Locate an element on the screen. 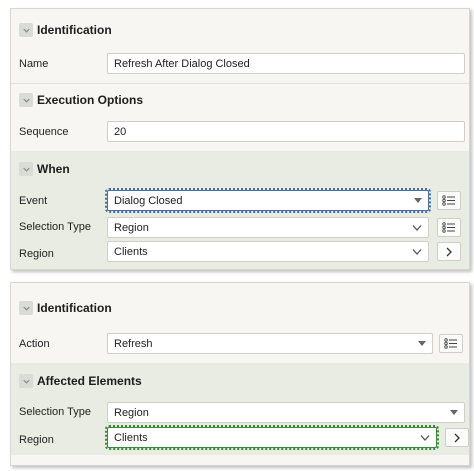 The image size is (474, 471). region-next-button is located at coordinates (449, 251).